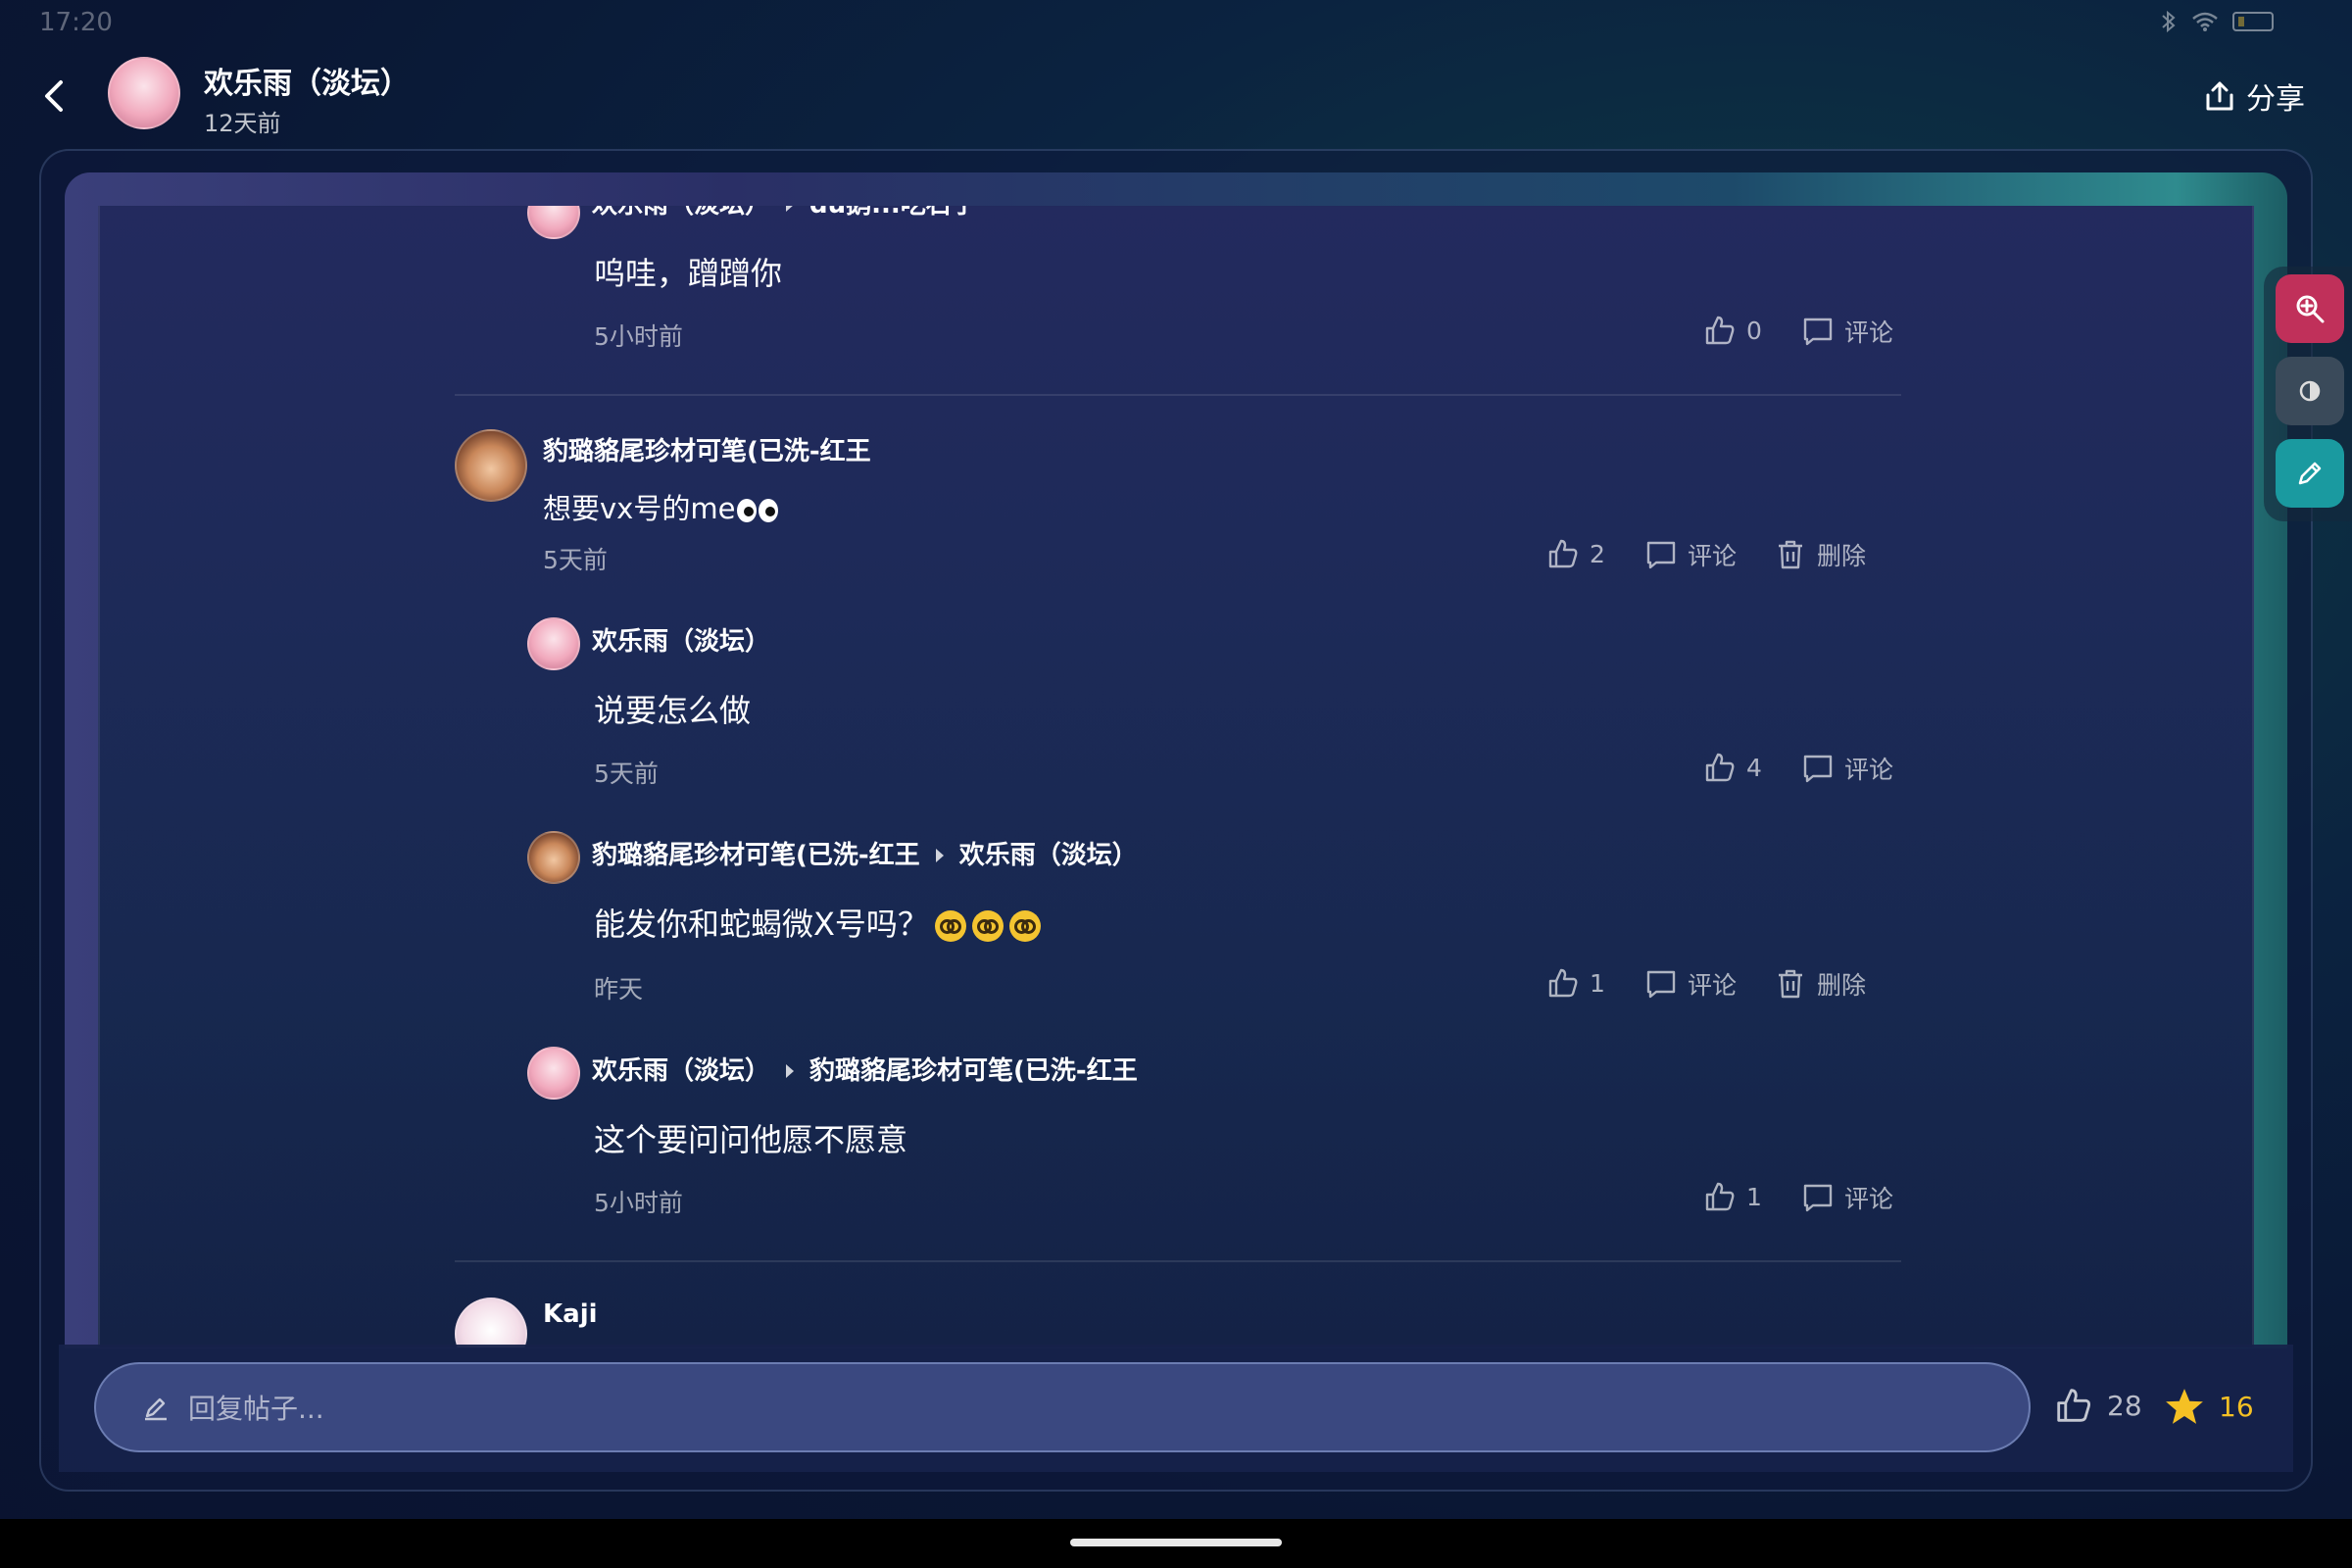 This screenshot has height=1568, width=2352. Describe the element at coordinates (751, 1139) in the screenshot. I see `comment-text: 这个要问问他愿不愿意` at that location.